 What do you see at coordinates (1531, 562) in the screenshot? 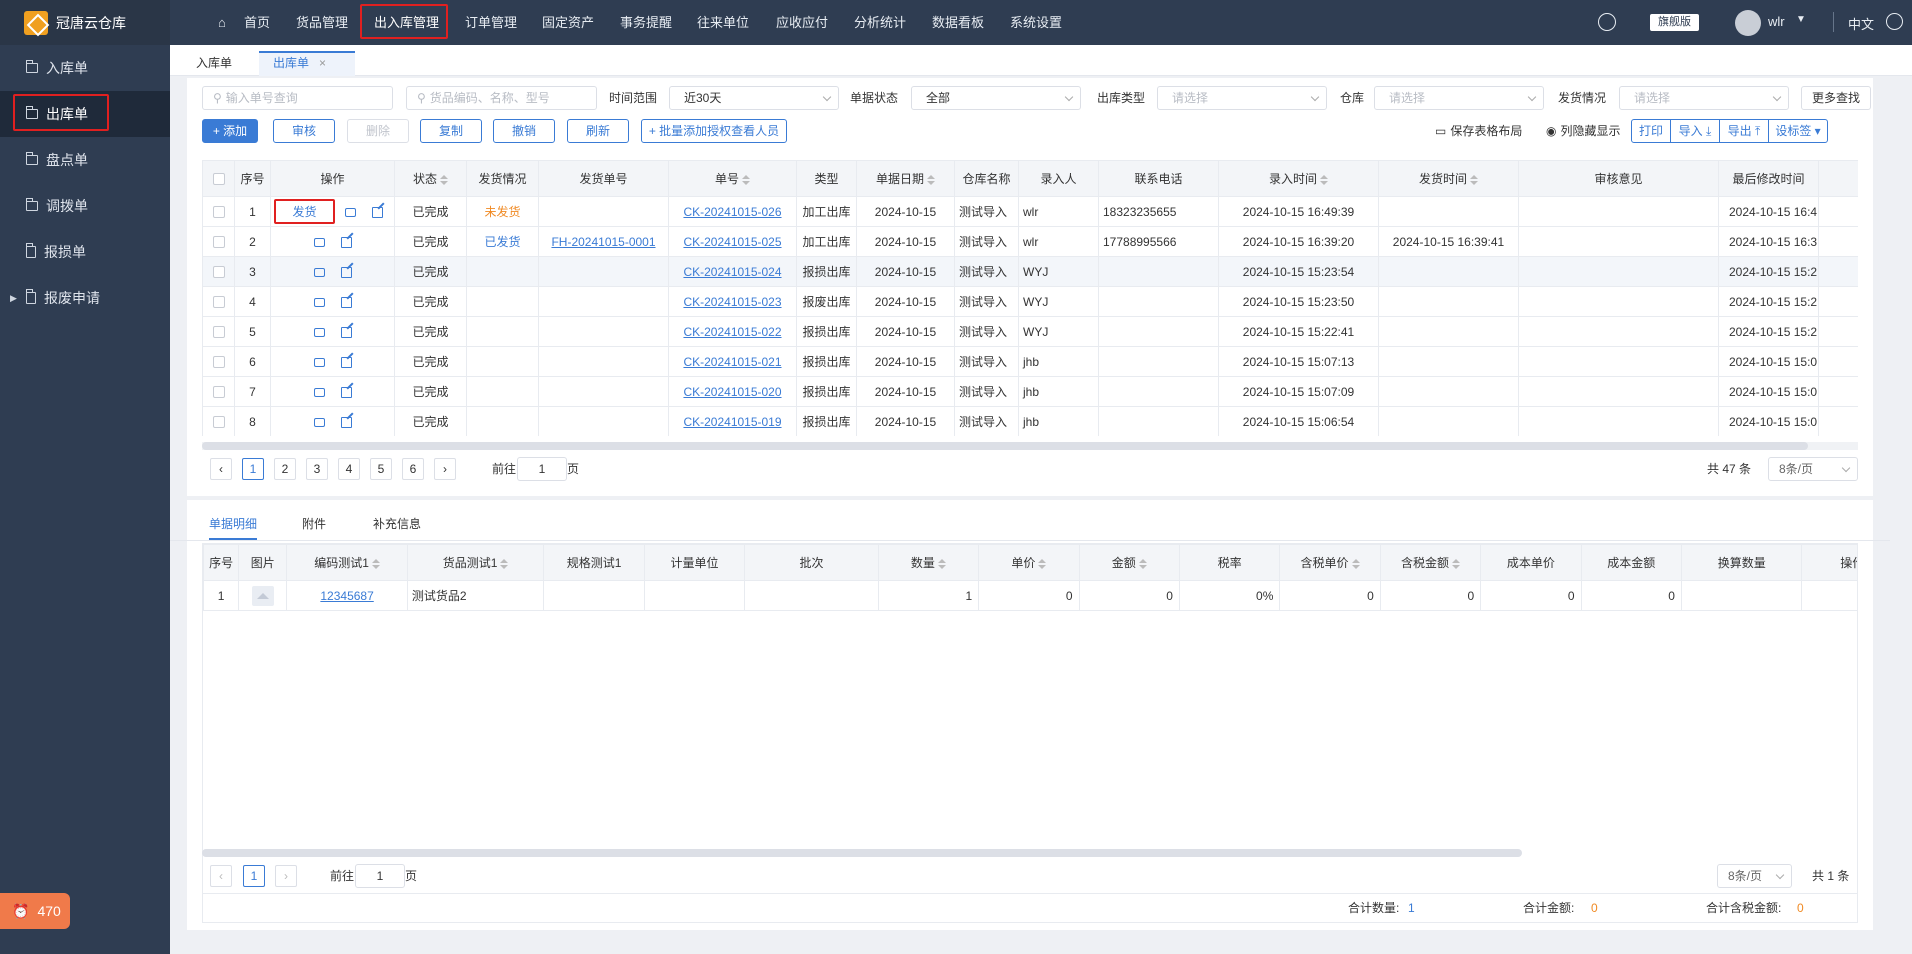
I see `column-header: 成本单价` at bounding box center [1531, 562].